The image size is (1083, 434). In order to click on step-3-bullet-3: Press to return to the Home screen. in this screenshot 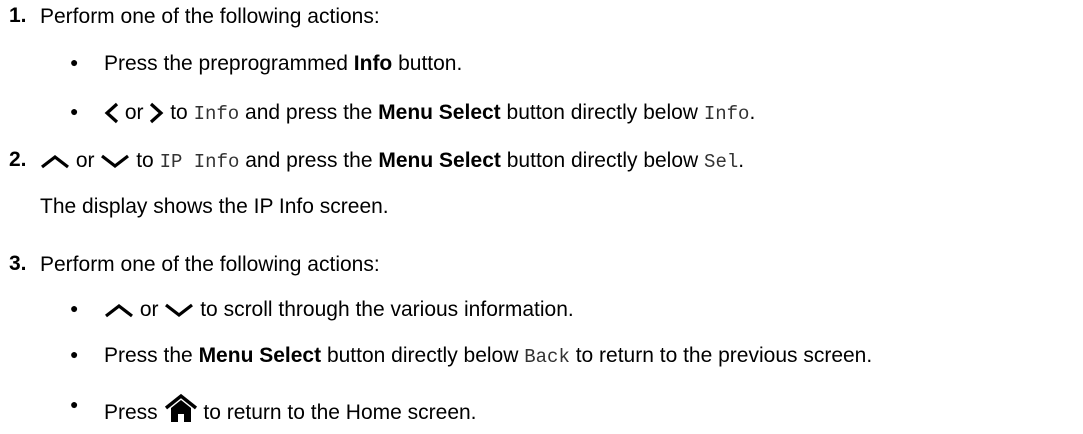, I will do `click(290, 408)`.